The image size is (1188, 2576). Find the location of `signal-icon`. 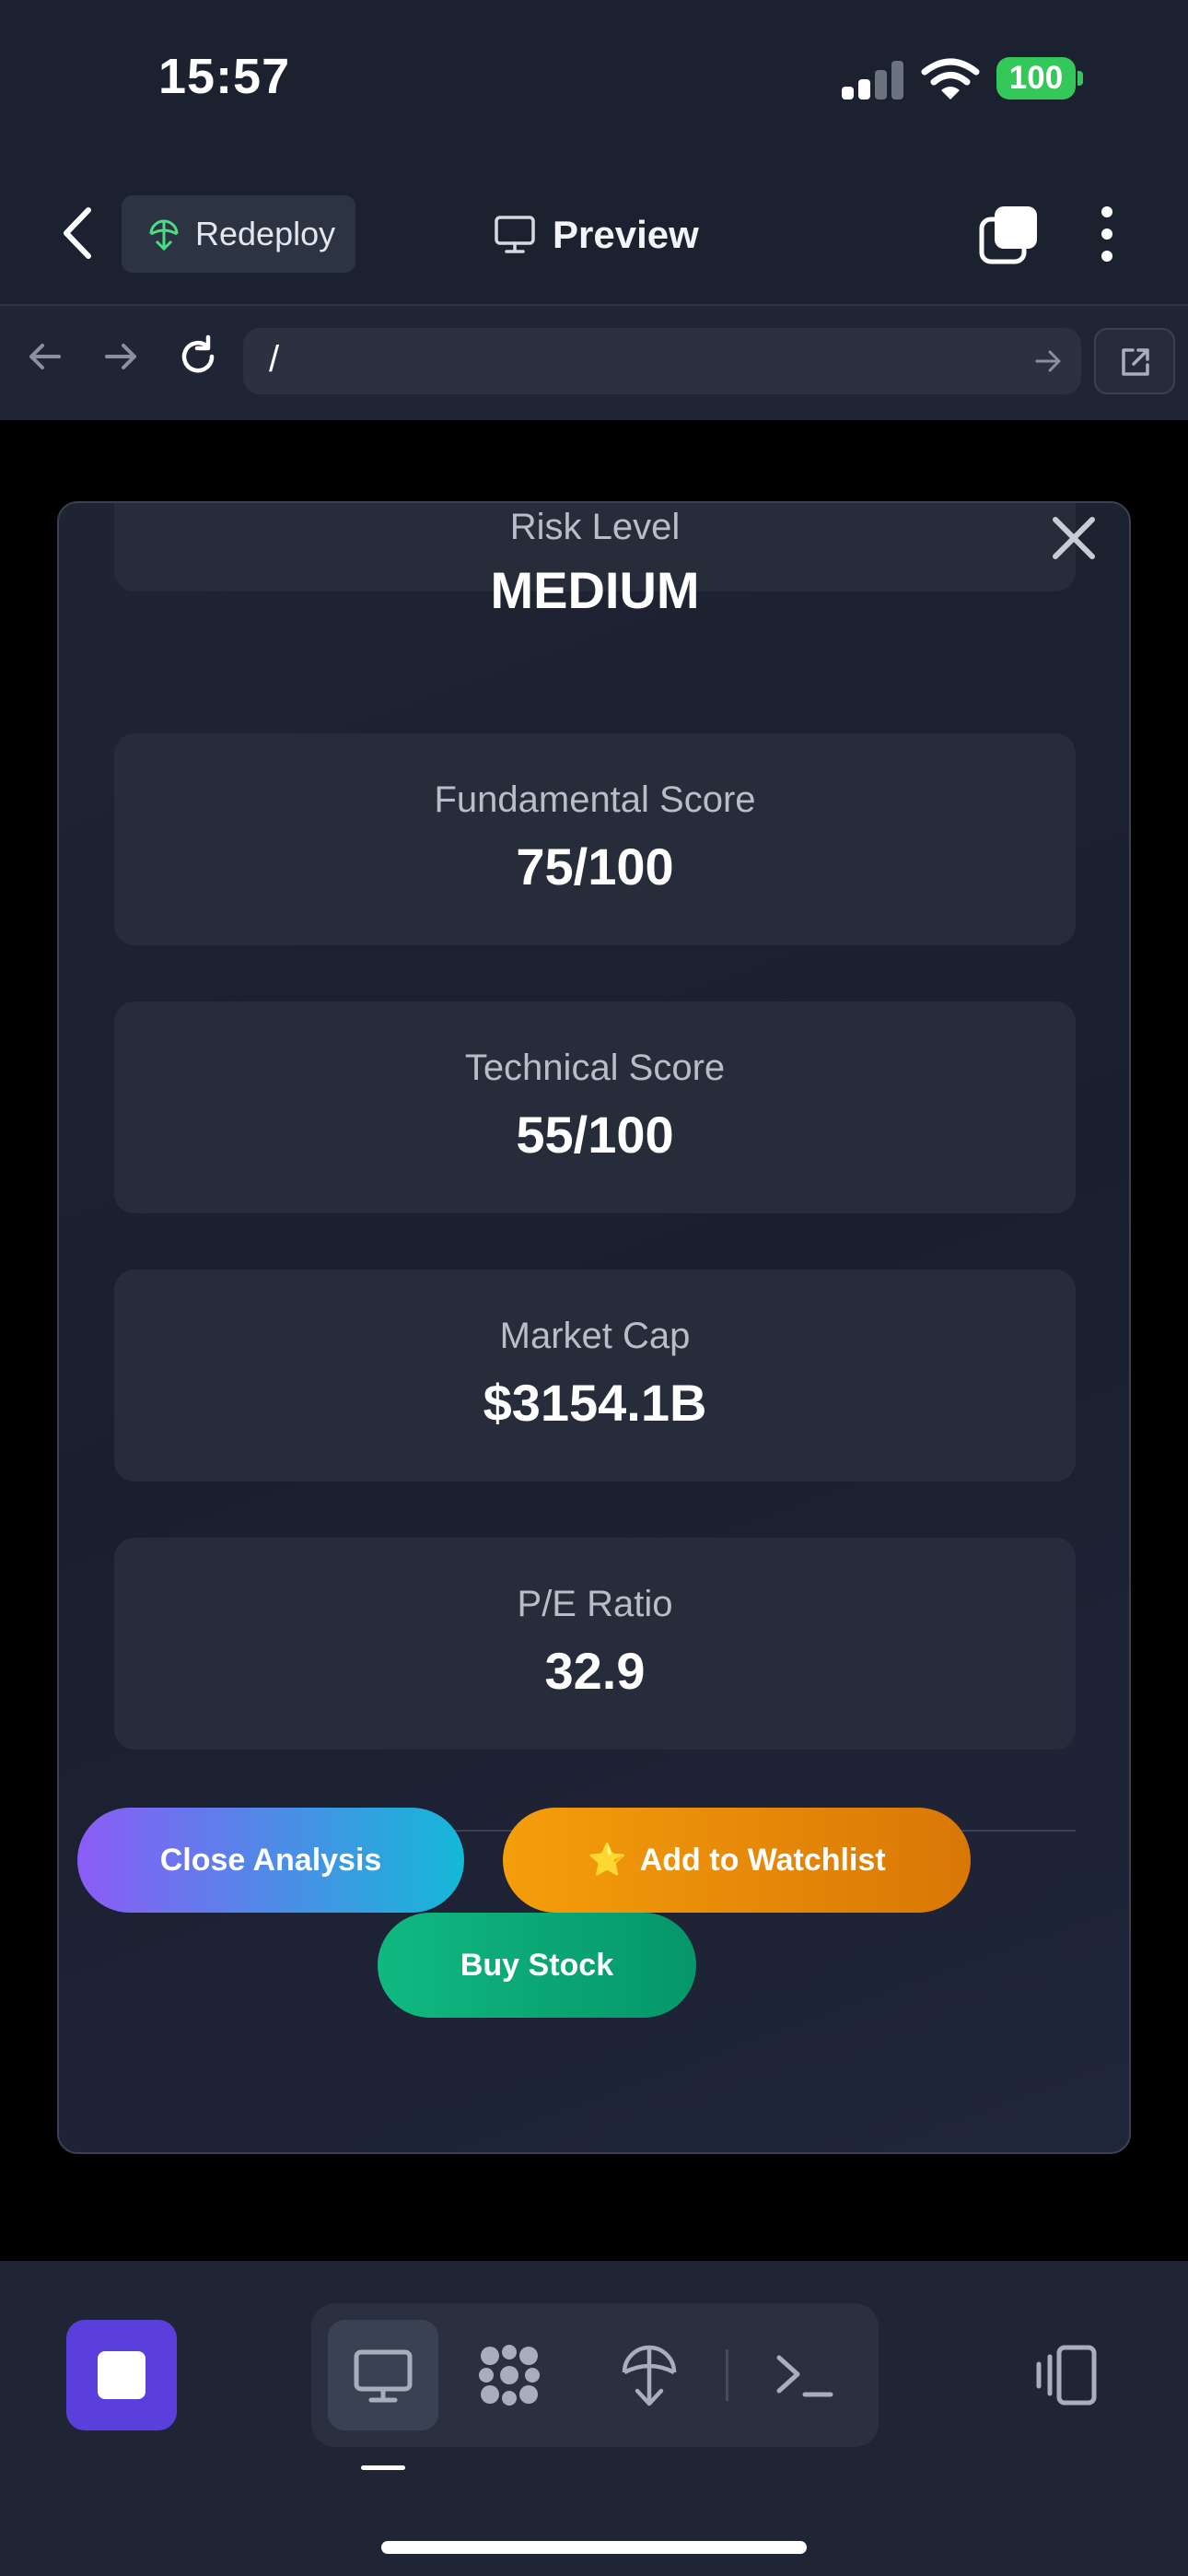

signal-icon is located at coordinates (873, 80).